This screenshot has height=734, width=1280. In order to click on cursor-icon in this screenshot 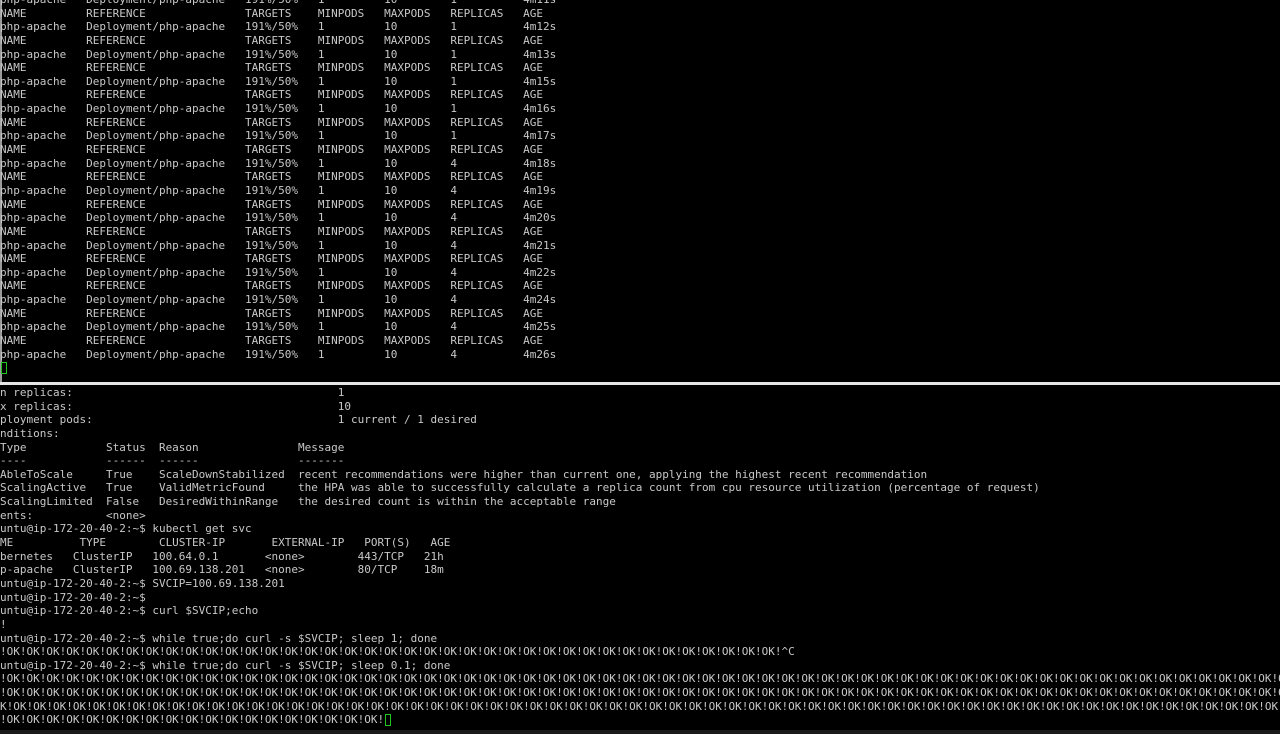, I will do `click(388, 720)`.